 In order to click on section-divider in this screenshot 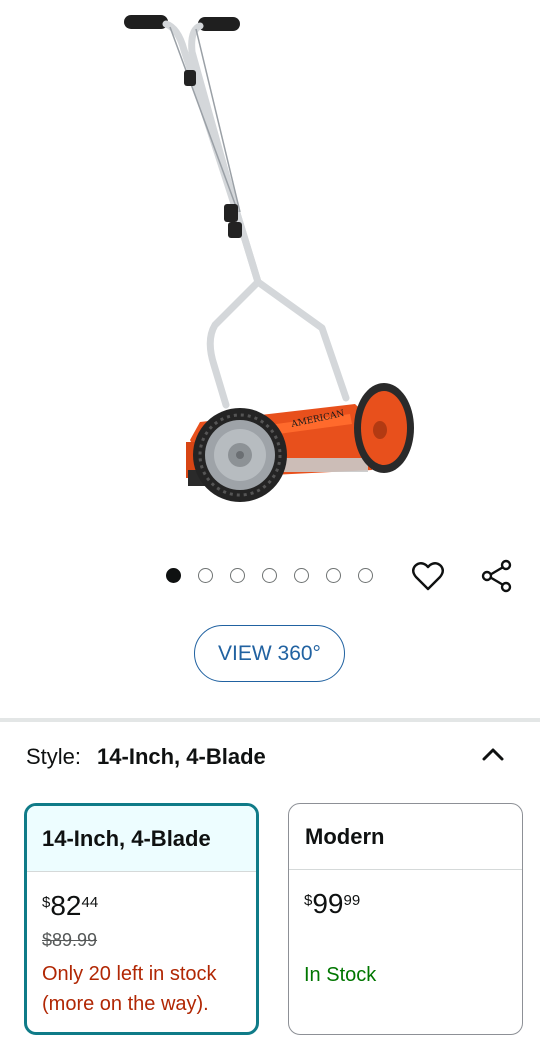, I will do `click(270, 720)`.